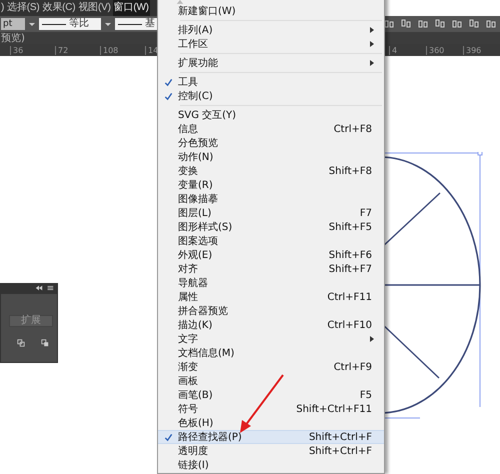 Image resolution: width=500 pixels, height=474 pixels. I want to click on profile-field: 等比, so click(70, 24).